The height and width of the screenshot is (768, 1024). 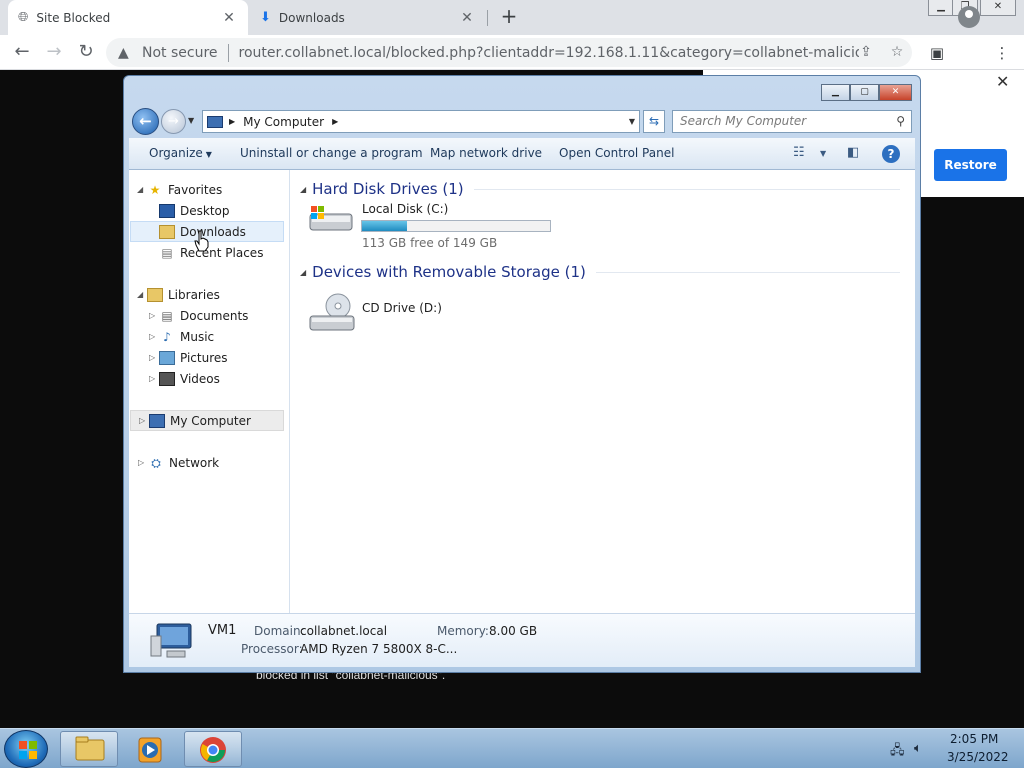 What do you see at coordinates (89, 749) in the screenshot?
I see `taskbar-explorer-button` at bounding box center [89, 749].